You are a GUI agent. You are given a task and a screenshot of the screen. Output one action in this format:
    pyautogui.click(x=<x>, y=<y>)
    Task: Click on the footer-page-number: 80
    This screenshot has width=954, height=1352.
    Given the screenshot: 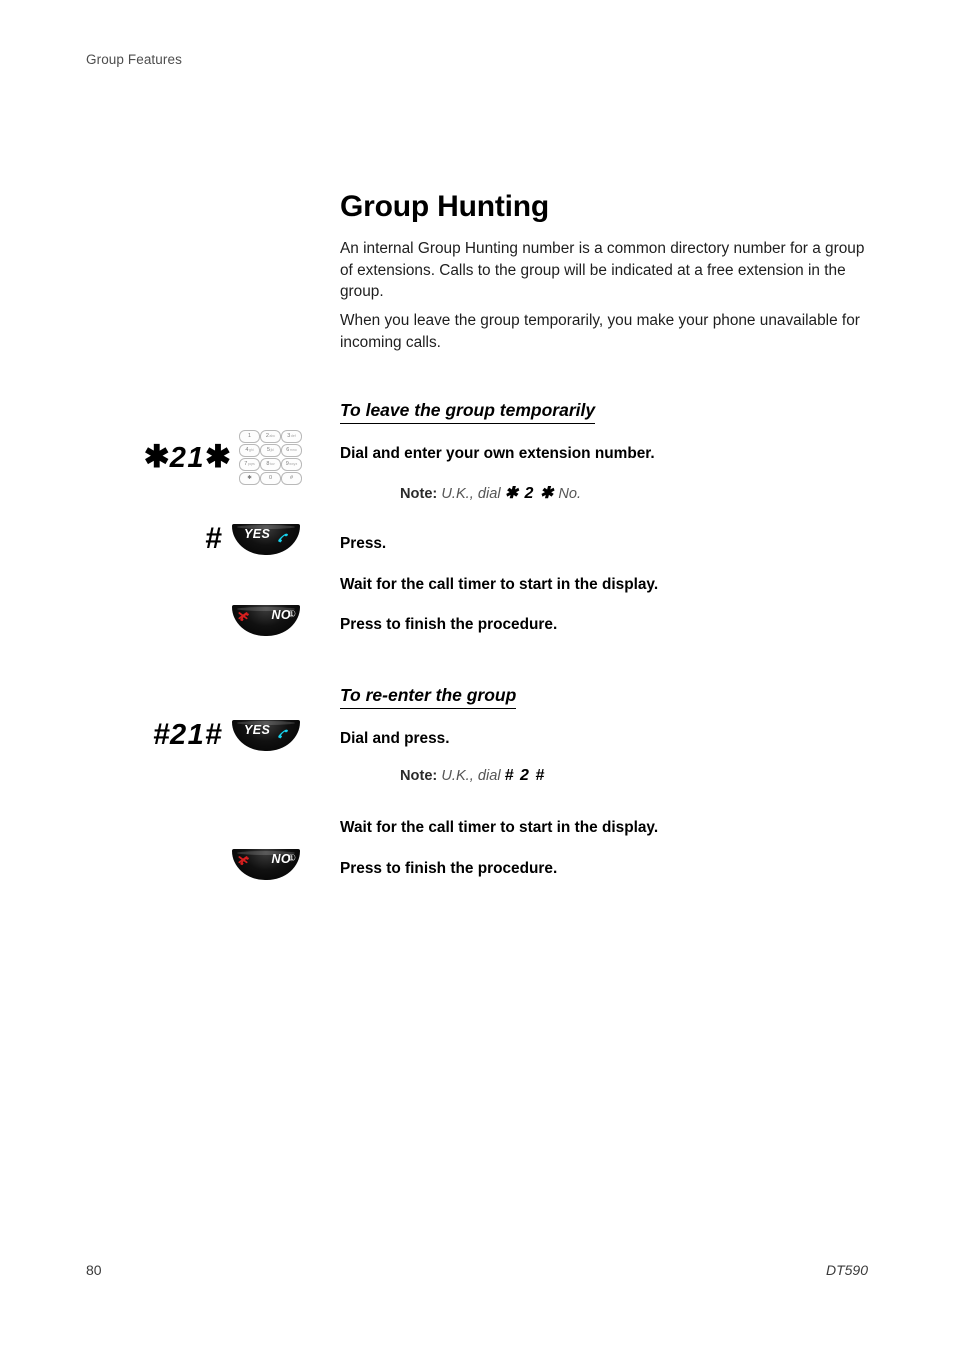 What is the action you would take?
    pyautogui.click(x=94, y=1270)
    